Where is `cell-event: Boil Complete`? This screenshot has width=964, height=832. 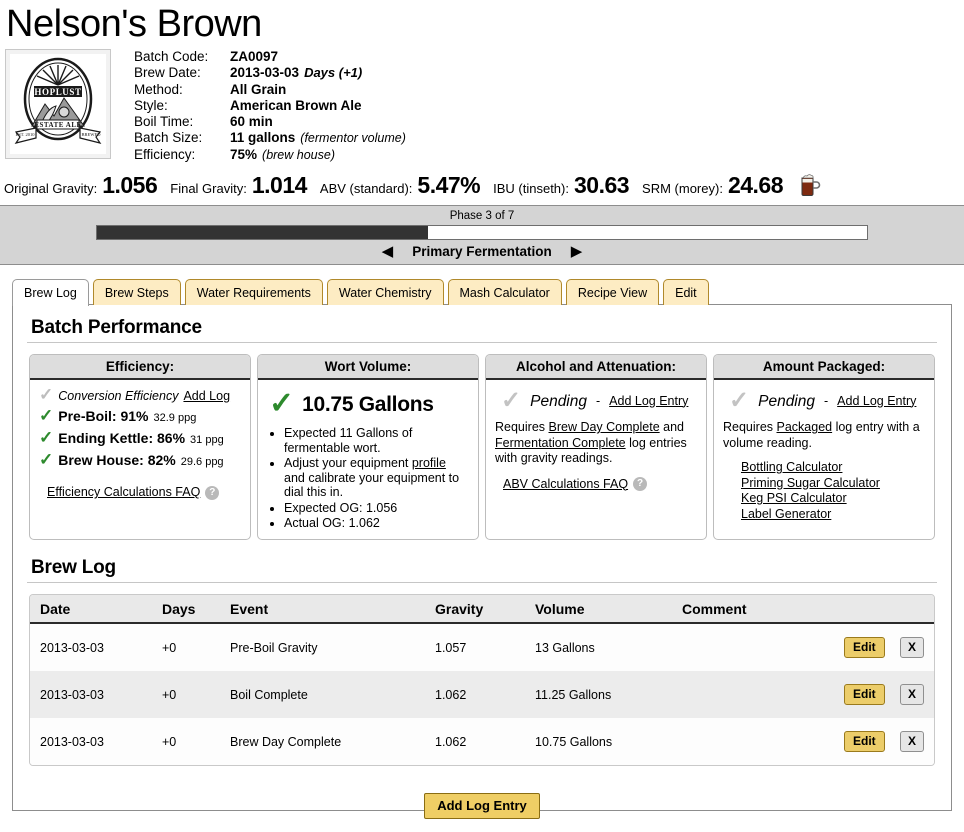
cell-event: Boil Complete is located at coordinates (322, 695).